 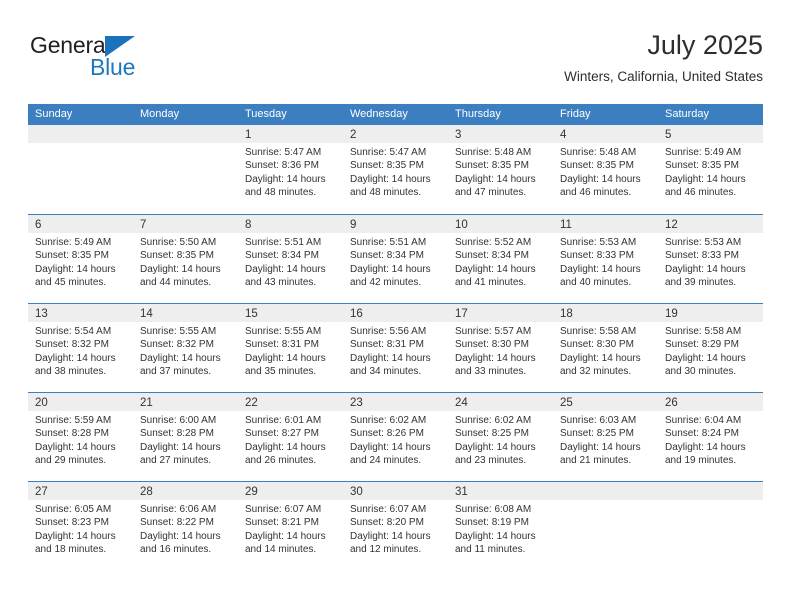 I want to click on day-number-band: 8, so click(x=290, y=224).